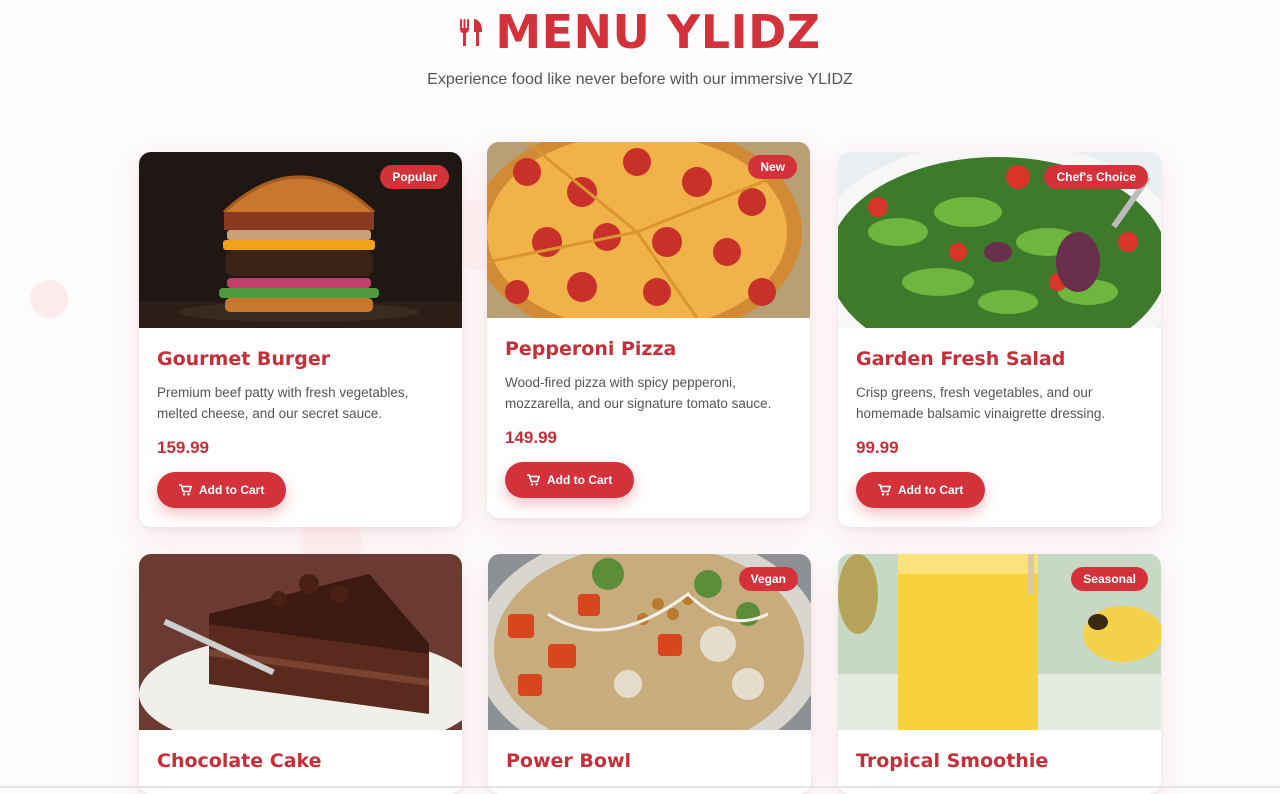  Describe the element at coordinates (239, 761) in the screenshot. I see `item-name: Chocolate Cake` at that location.